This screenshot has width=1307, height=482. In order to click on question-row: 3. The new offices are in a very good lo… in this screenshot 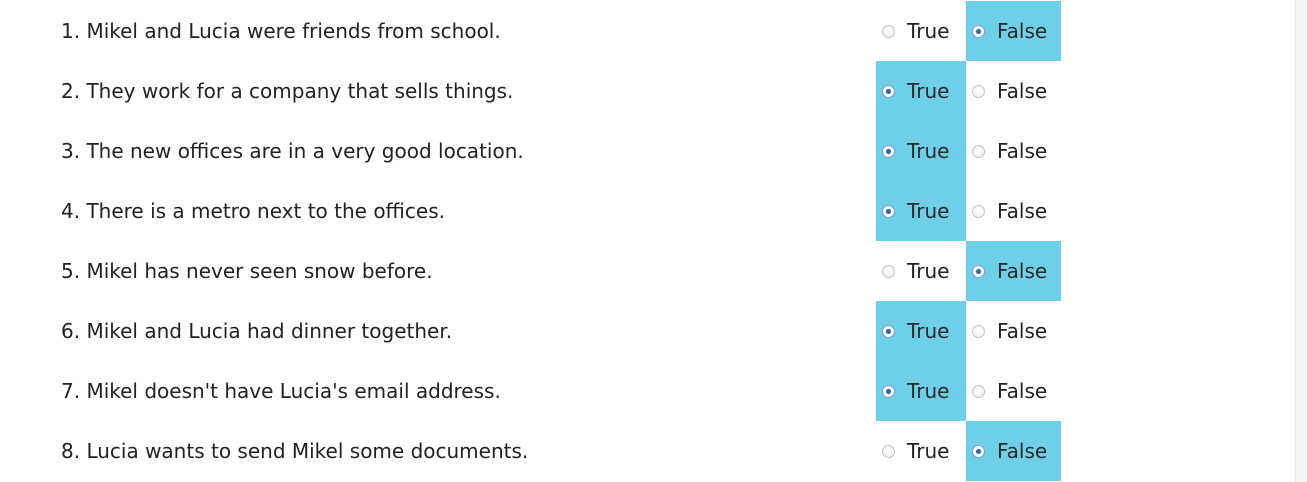, I will do `click(648, 151)`.